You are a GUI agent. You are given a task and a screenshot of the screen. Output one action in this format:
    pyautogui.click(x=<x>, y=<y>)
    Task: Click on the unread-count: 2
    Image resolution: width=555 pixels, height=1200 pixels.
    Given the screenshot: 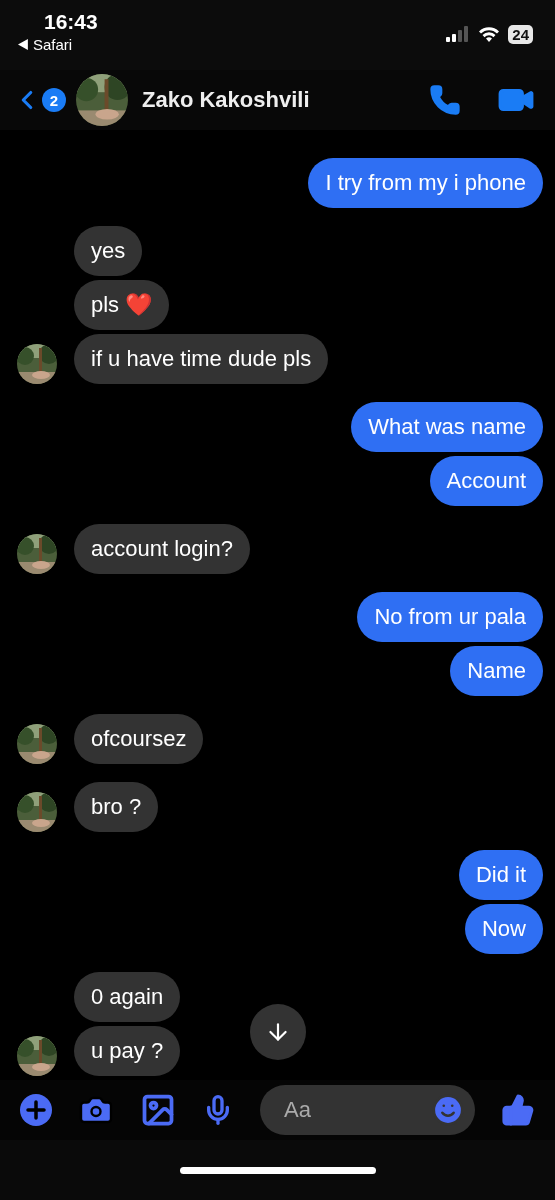 What is the action you would take?
    pyautogui.click(x=54, y=100)
    